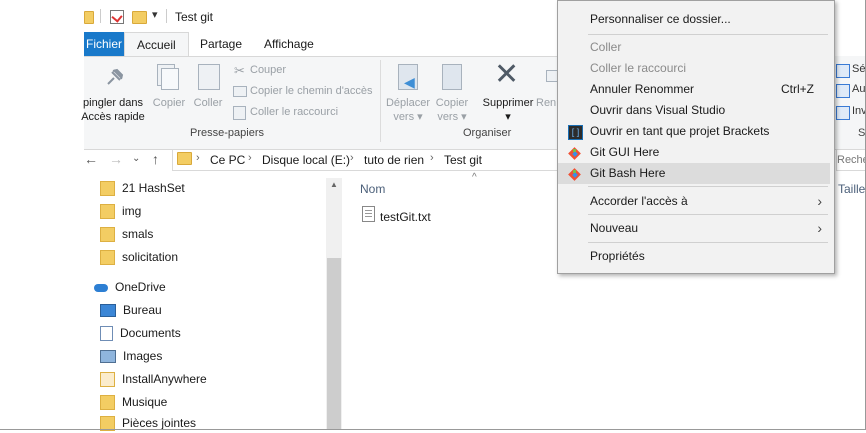  Describe the element at coordinates (694, 152) in the screenshot. I see `menu-item-git-gui: Git GUI Here` at that location.